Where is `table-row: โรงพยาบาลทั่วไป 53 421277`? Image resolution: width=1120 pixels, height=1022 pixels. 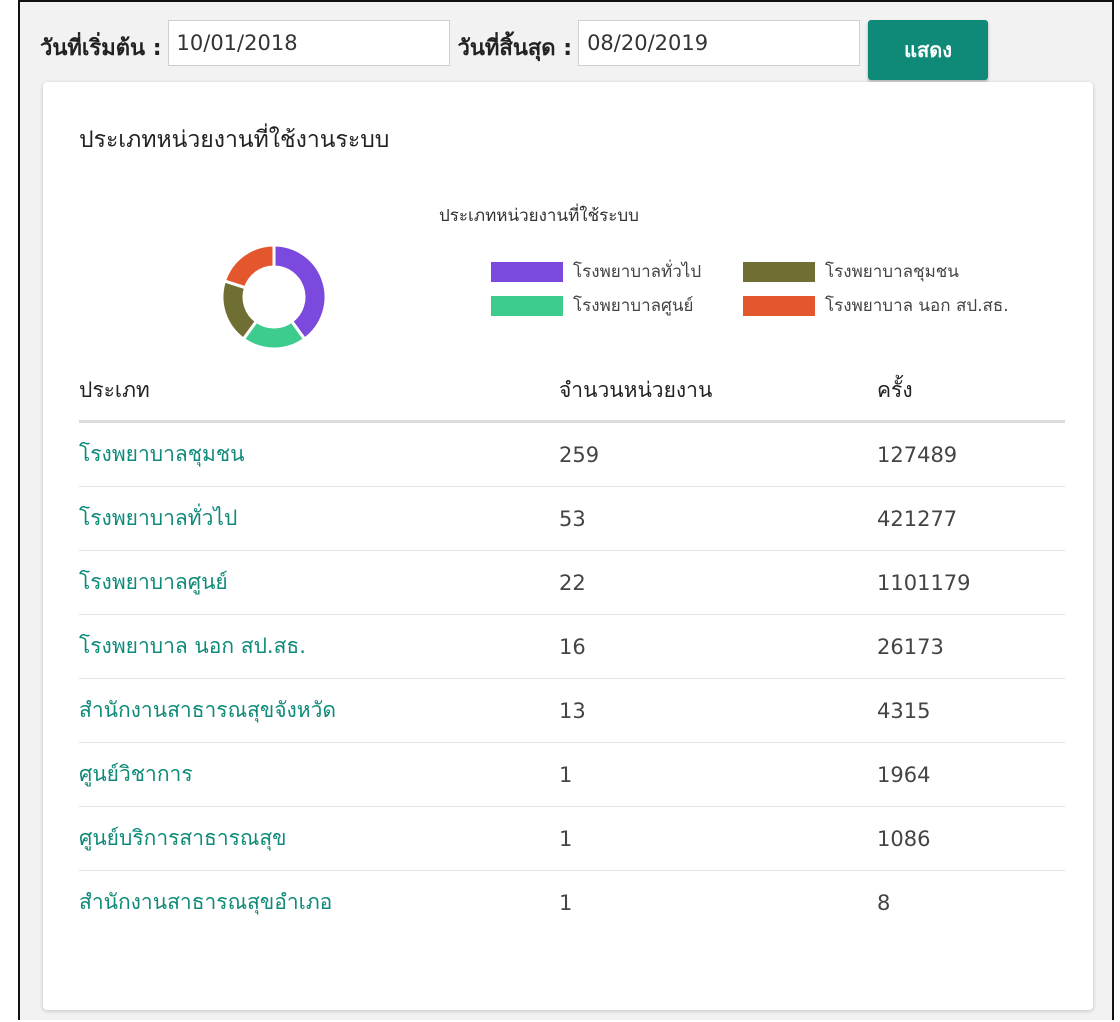 table-row: โรงพยาบาลทั่วไป 53 421277 is located at coordinates (572, 518).